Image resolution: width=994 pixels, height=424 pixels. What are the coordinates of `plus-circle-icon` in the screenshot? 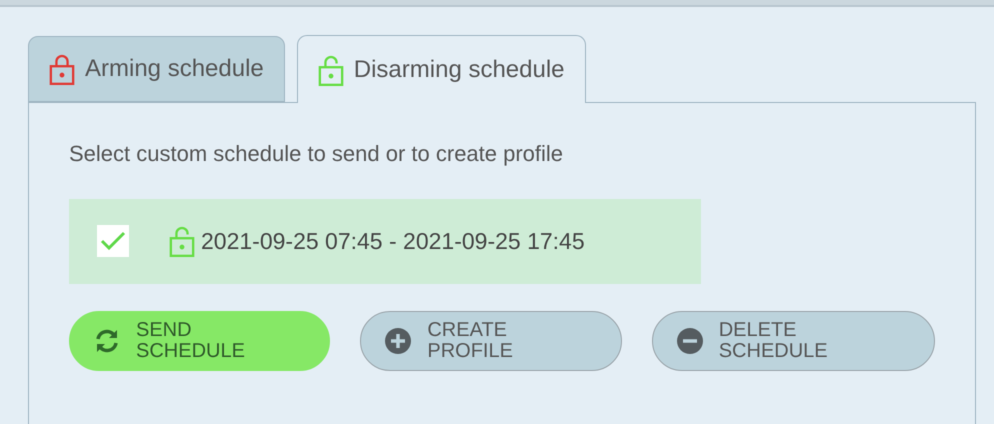 It's located at (398, 341).